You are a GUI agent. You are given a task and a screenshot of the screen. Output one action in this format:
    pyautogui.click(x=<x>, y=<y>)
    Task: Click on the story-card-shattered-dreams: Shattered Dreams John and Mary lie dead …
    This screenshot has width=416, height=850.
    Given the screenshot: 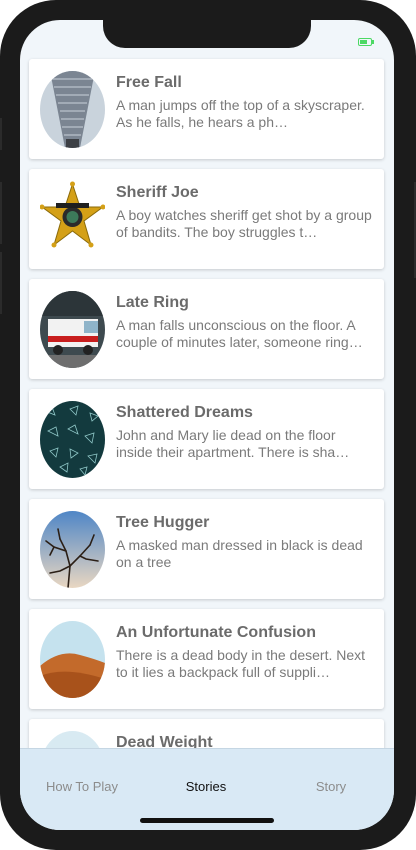 What is the action you would take?
    pyautogui.click(x=206, y=439)
    